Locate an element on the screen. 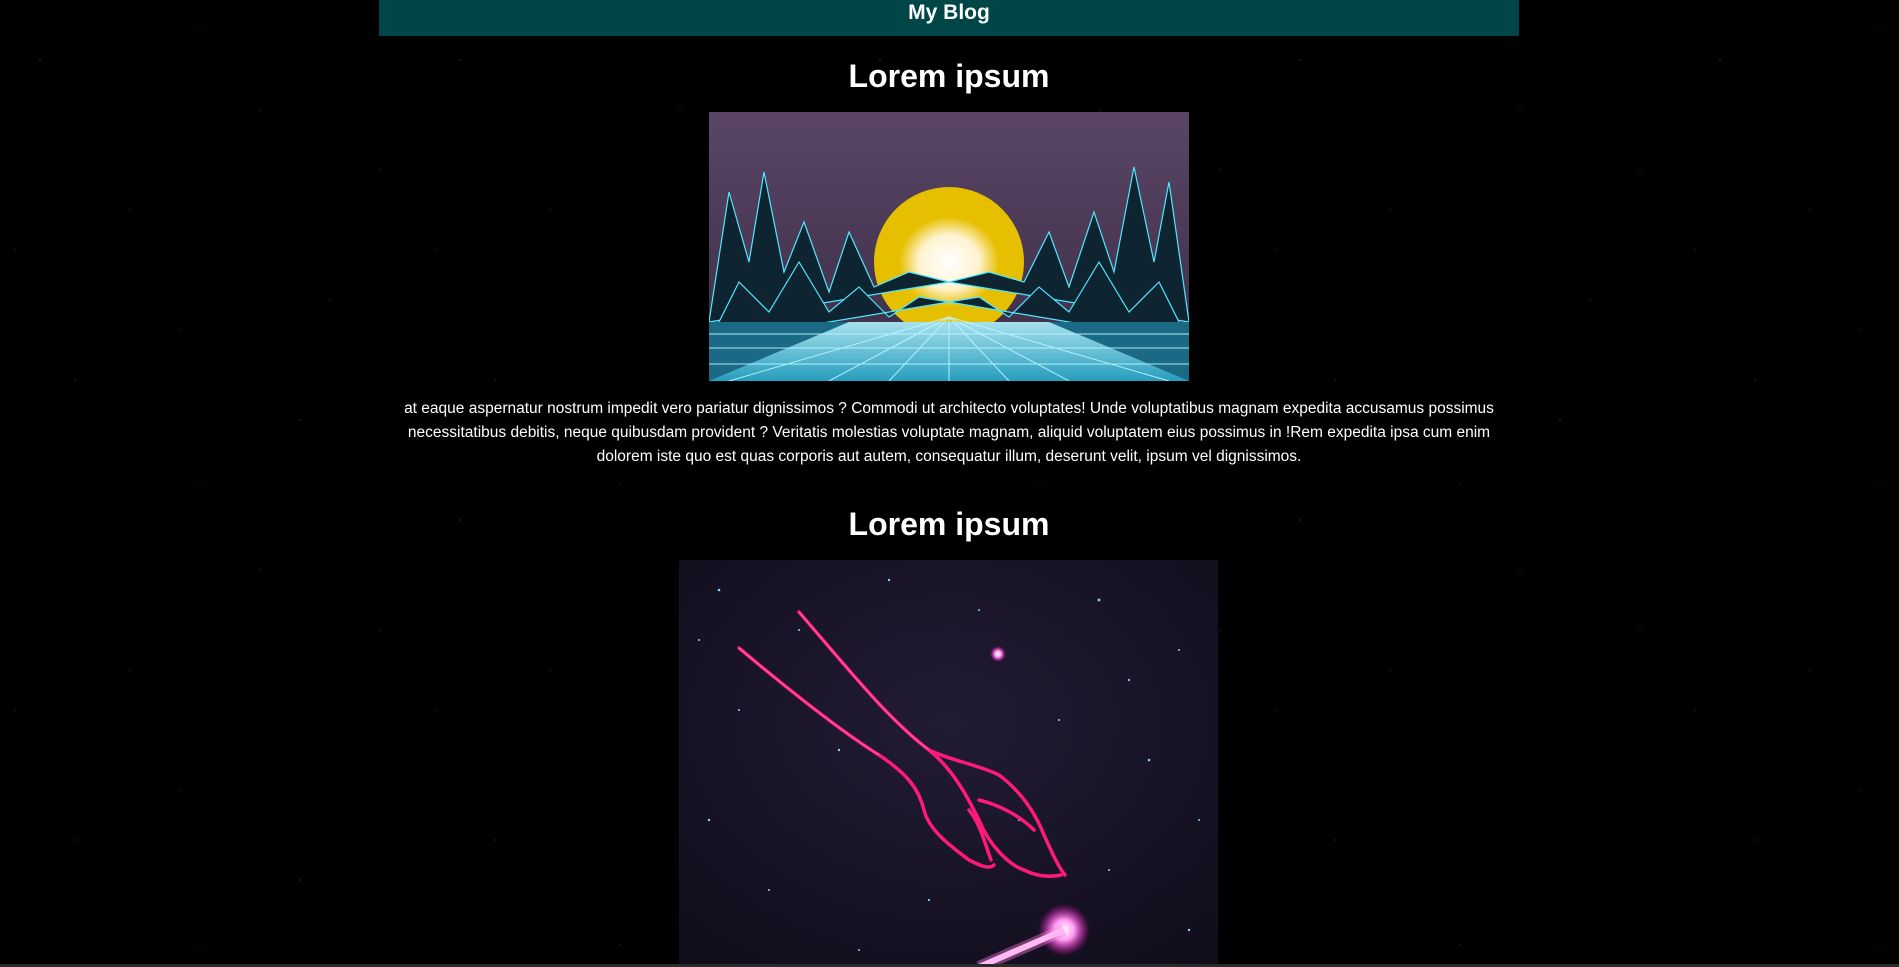  neon-hand-space-image is located at coordinates (948, 763).